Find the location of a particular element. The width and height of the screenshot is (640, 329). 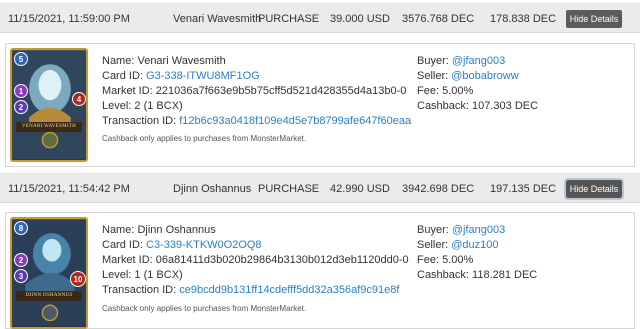

cashback-value: Cashback: 107.303 DEC is located at coordinates (478, 106).